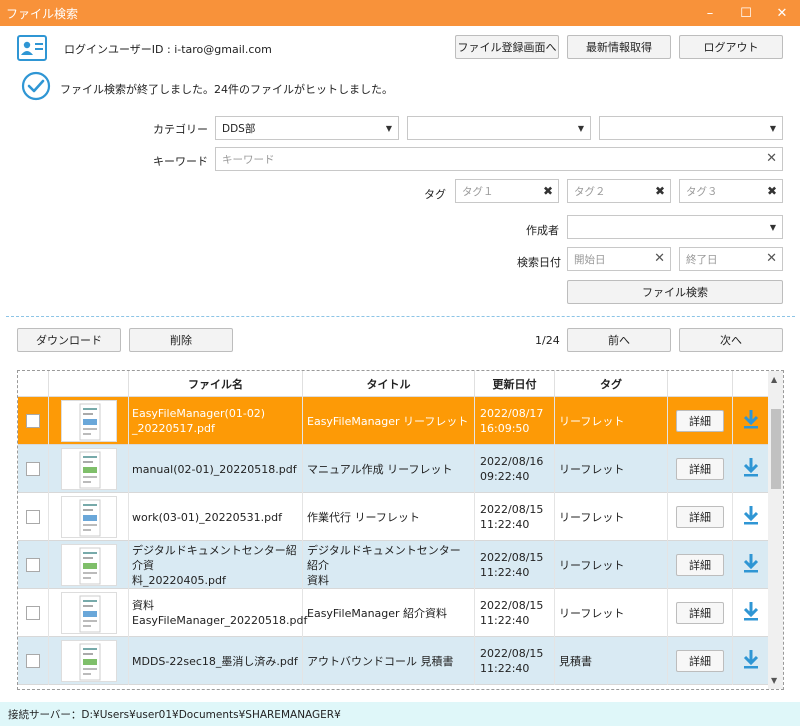  What do you see at coordinates (590, 259) in the screenshot?
I see `start-date-placeholder: 開始日` at bounding box center [590, 259].